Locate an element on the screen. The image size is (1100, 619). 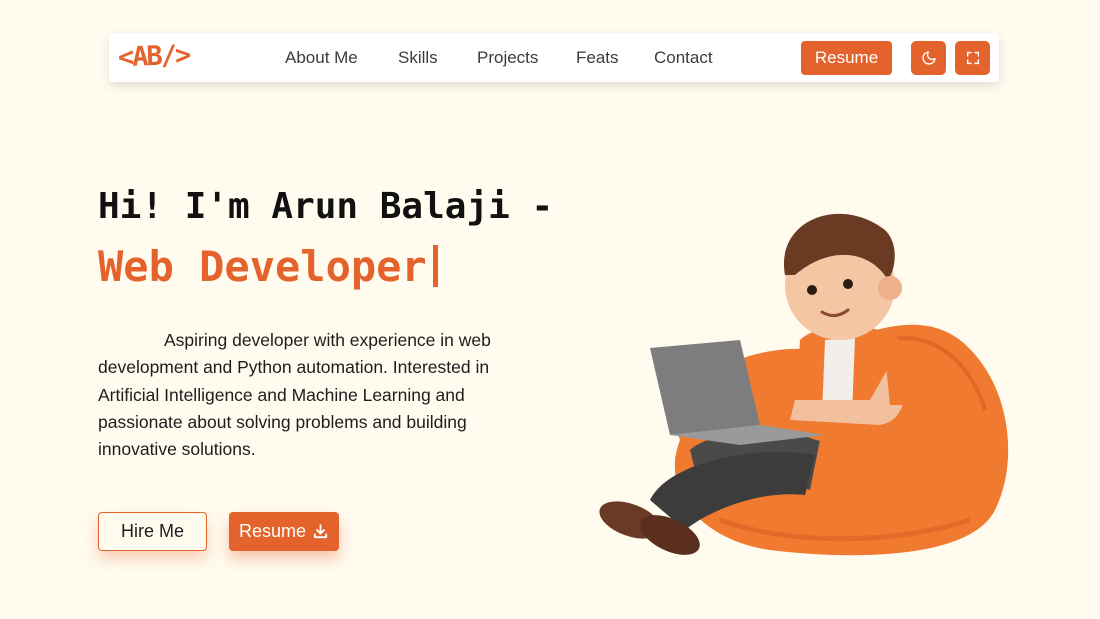
hero-role: Web Developer is located at coordinates (262, 266).